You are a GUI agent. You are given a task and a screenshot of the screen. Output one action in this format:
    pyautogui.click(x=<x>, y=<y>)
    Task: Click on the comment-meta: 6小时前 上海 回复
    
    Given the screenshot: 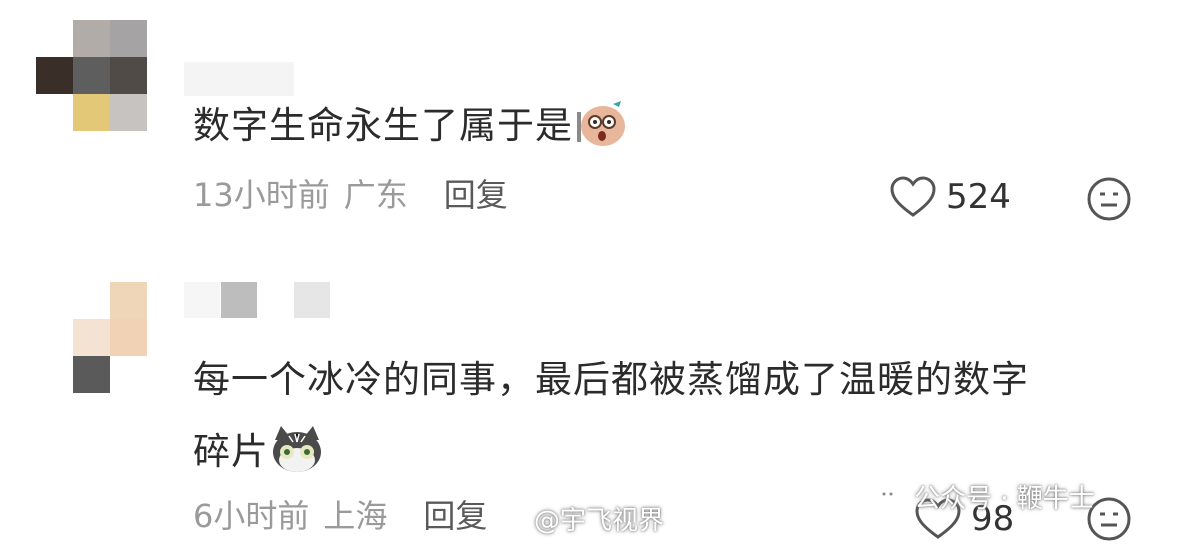 What is the action you would take?
    pyautogui.click(x=347, y=516)
    